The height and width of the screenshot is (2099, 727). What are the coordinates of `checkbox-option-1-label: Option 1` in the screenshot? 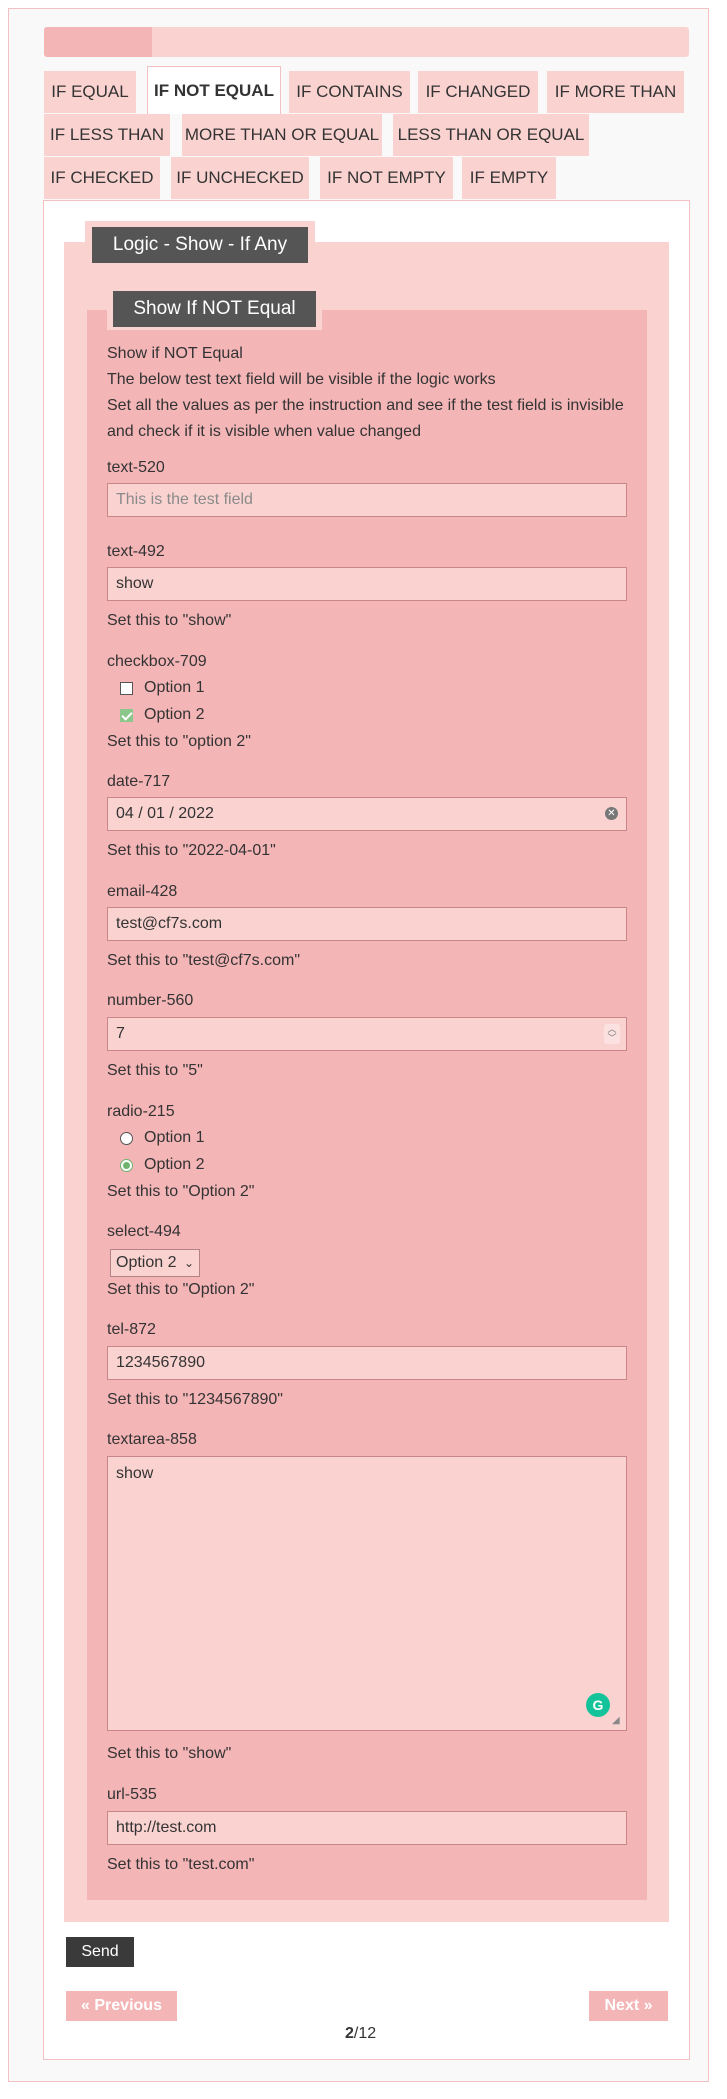 It's located at (174, 688).